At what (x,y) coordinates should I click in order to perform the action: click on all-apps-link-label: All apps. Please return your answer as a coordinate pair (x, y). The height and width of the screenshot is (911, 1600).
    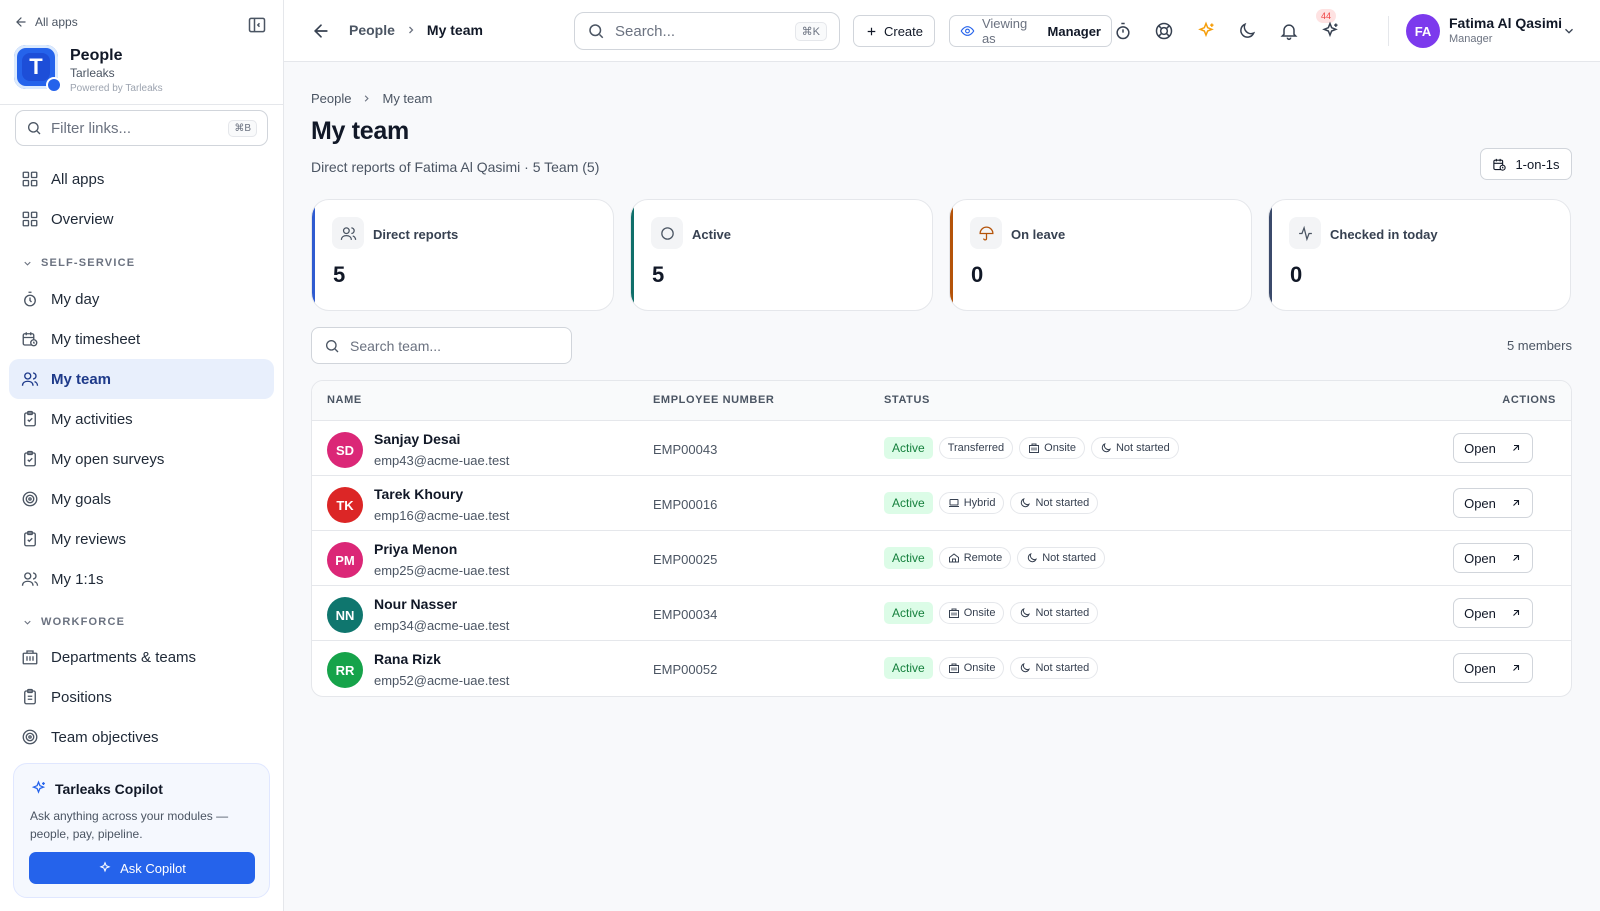
    Looking at the image, I should click on (56, 22).